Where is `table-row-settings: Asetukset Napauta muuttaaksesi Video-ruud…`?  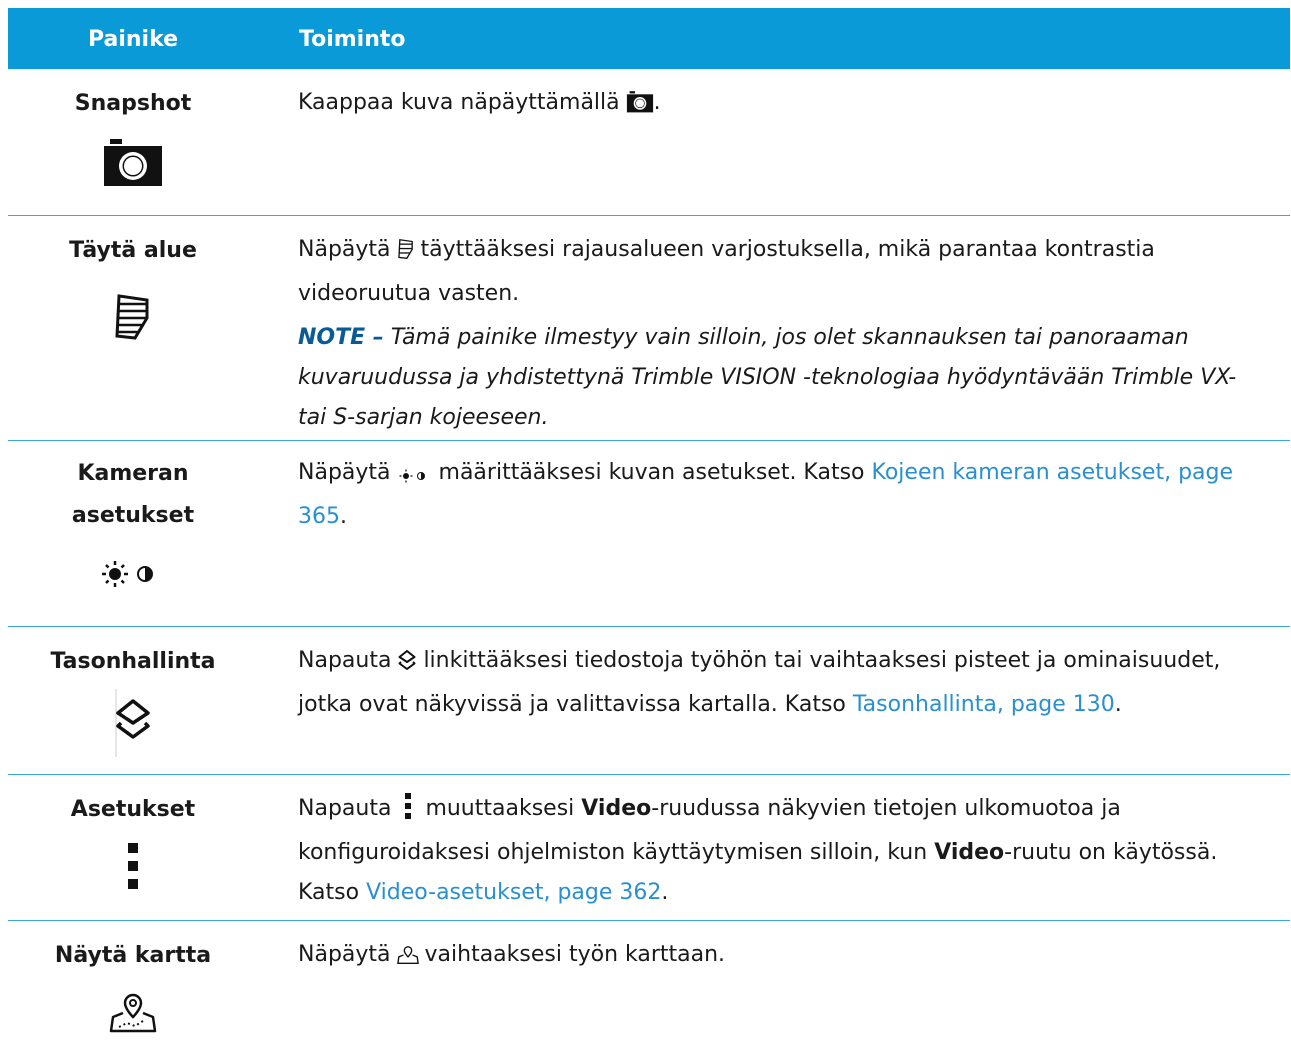 table-row-settings: Asetukset Napauta muuttaaksesi Video-ruud… is located at coordinates (649, 848).